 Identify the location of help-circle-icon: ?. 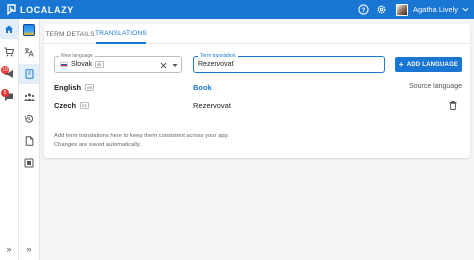
(363, 9).